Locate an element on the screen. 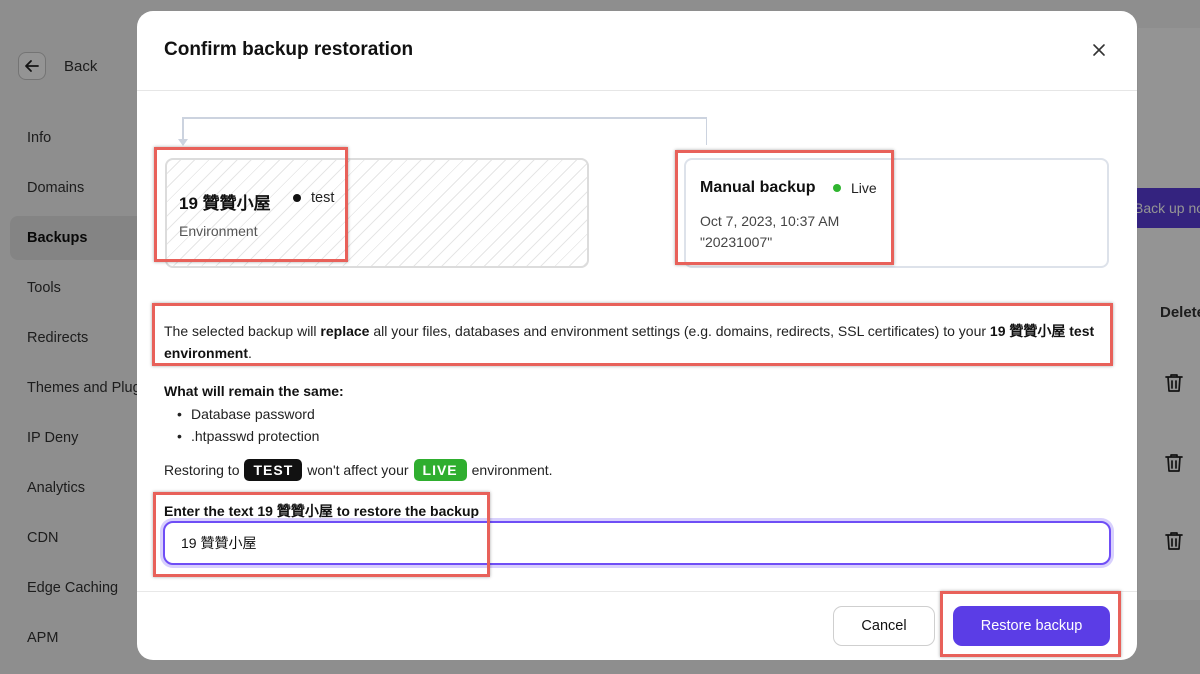 The height and width of the screenshot is (674, 1200). restoring-prefix: Restoring to is located at coordinates (202, 470).